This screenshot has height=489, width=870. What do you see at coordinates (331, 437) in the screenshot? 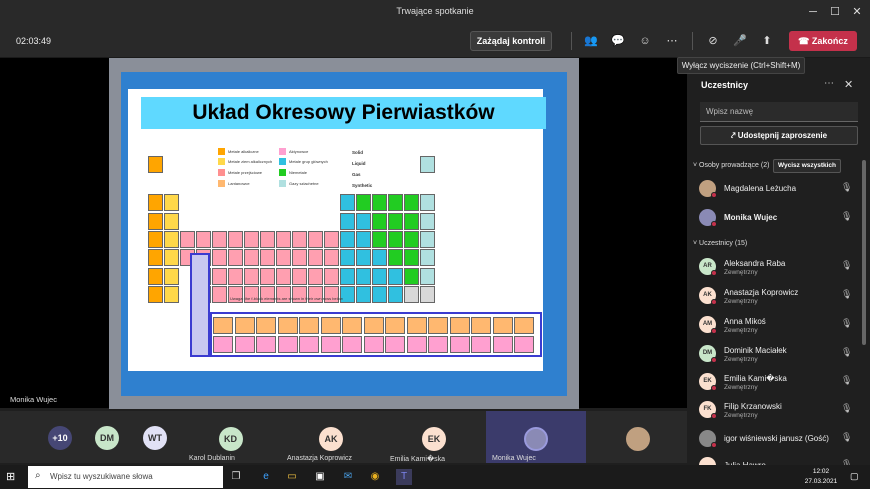
I see `gallery-tile: AK Anastazja Koprowicz` at bounding box center [331, 437].